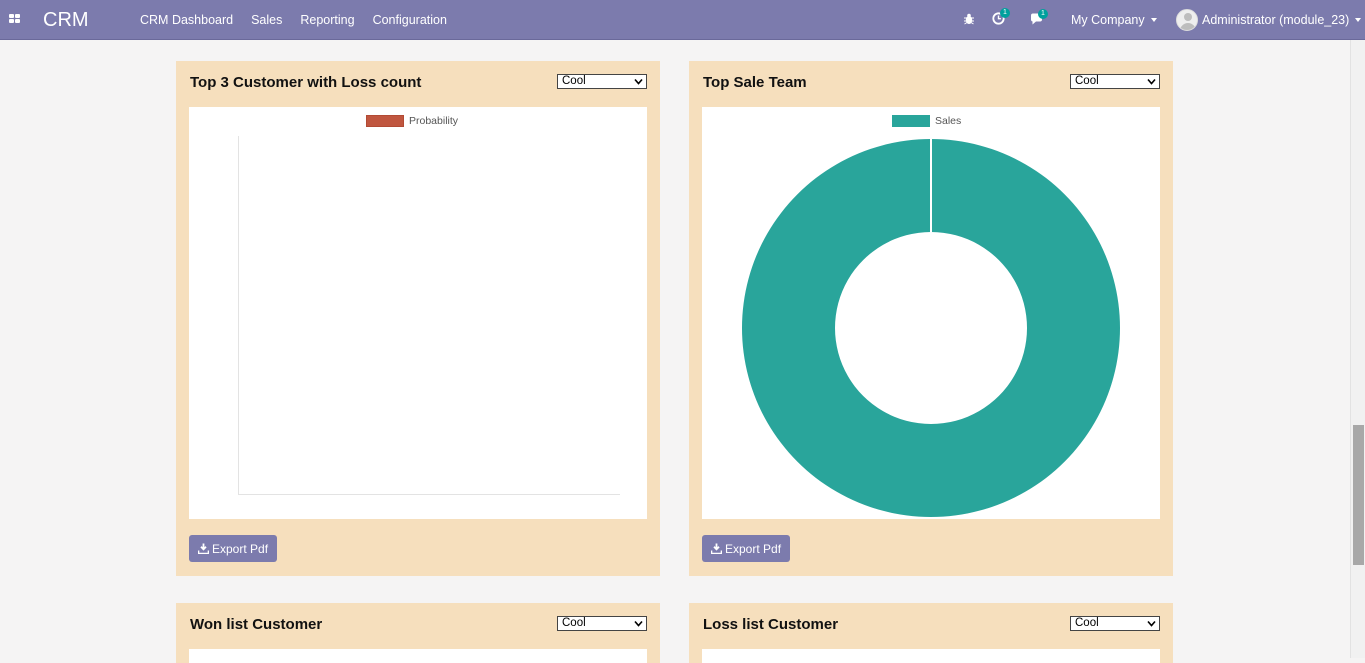 This screenshot has width=1365, height=663. Describe the element at coordinates (931, 656) in the screenshot. I see `loss-list-table` at that location.